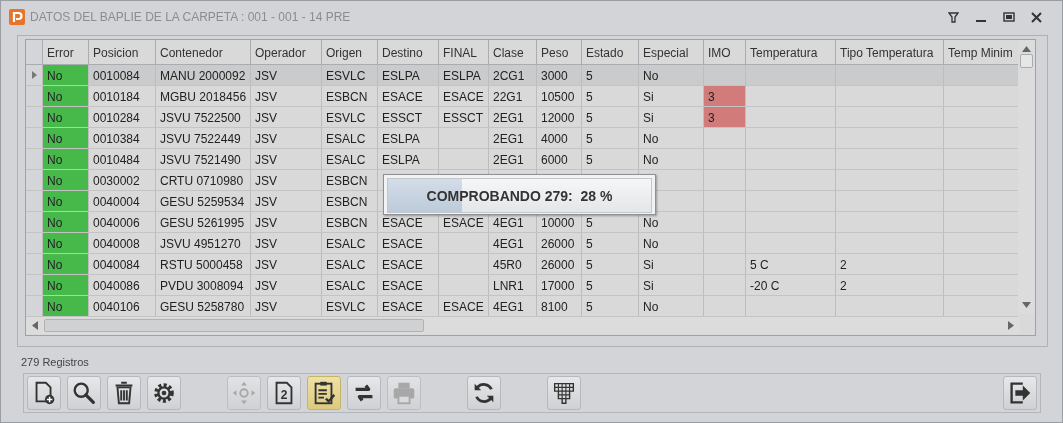  What do you see at coordinates (55, 363) in the screenshot?
I see `record-count: 279 Registros` at bounding box center [55, 363].